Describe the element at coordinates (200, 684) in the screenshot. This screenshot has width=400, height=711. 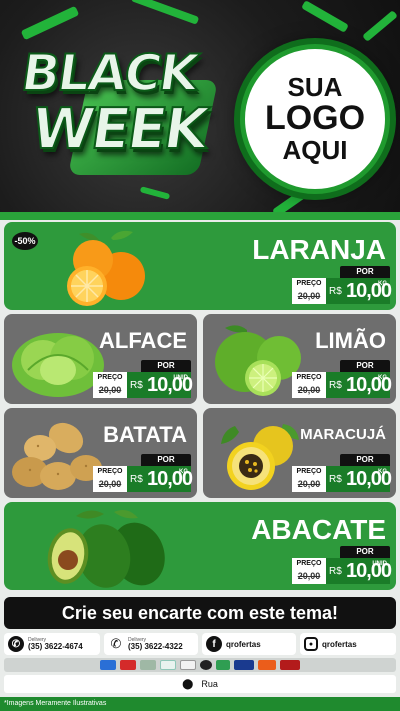
I see `address-bar: ⬤ Rua` at that location.